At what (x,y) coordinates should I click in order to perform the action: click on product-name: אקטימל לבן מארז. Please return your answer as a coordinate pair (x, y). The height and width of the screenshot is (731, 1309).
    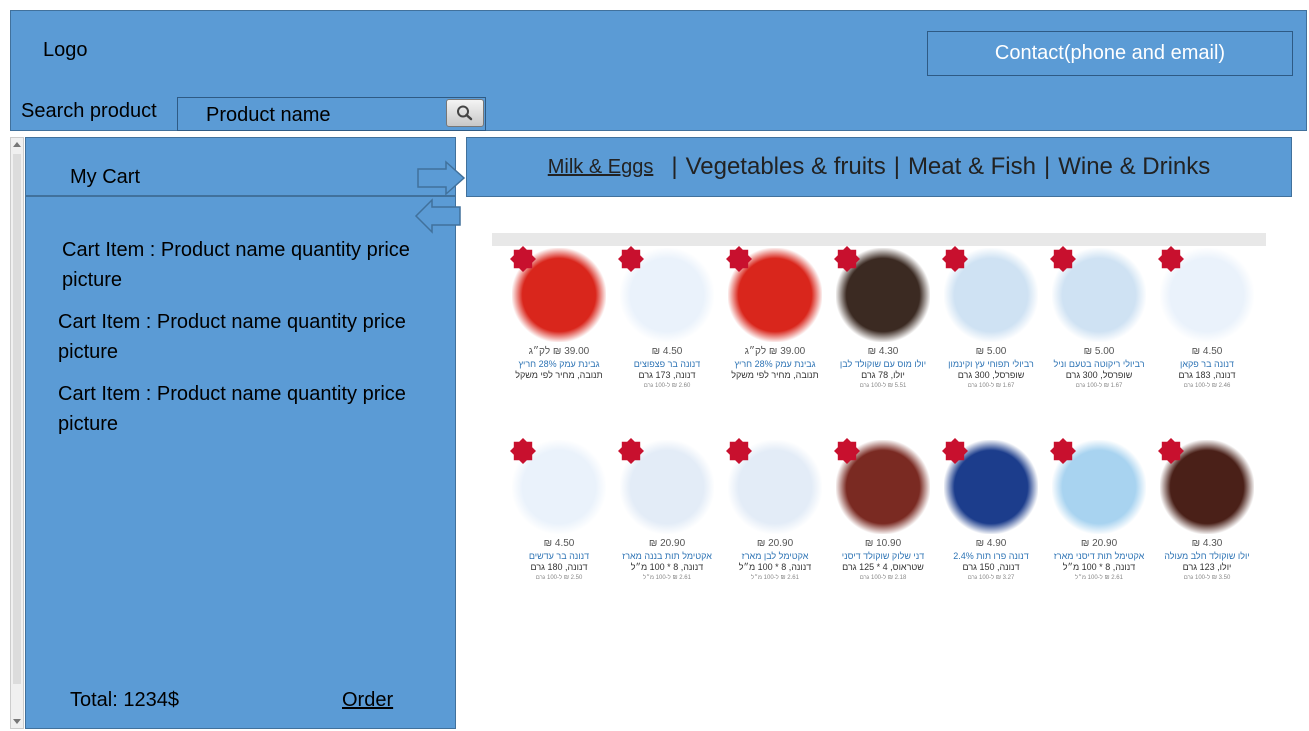
    Looking at the image, I should click on (775, 556).